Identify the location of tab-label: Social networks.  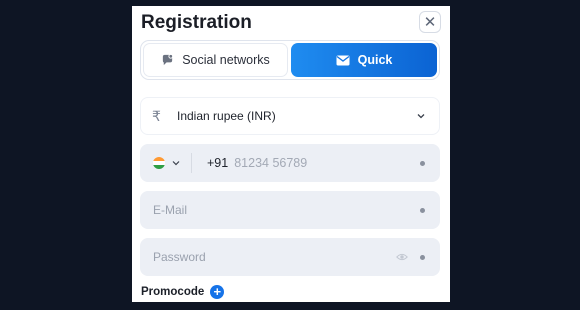
(226, 60).